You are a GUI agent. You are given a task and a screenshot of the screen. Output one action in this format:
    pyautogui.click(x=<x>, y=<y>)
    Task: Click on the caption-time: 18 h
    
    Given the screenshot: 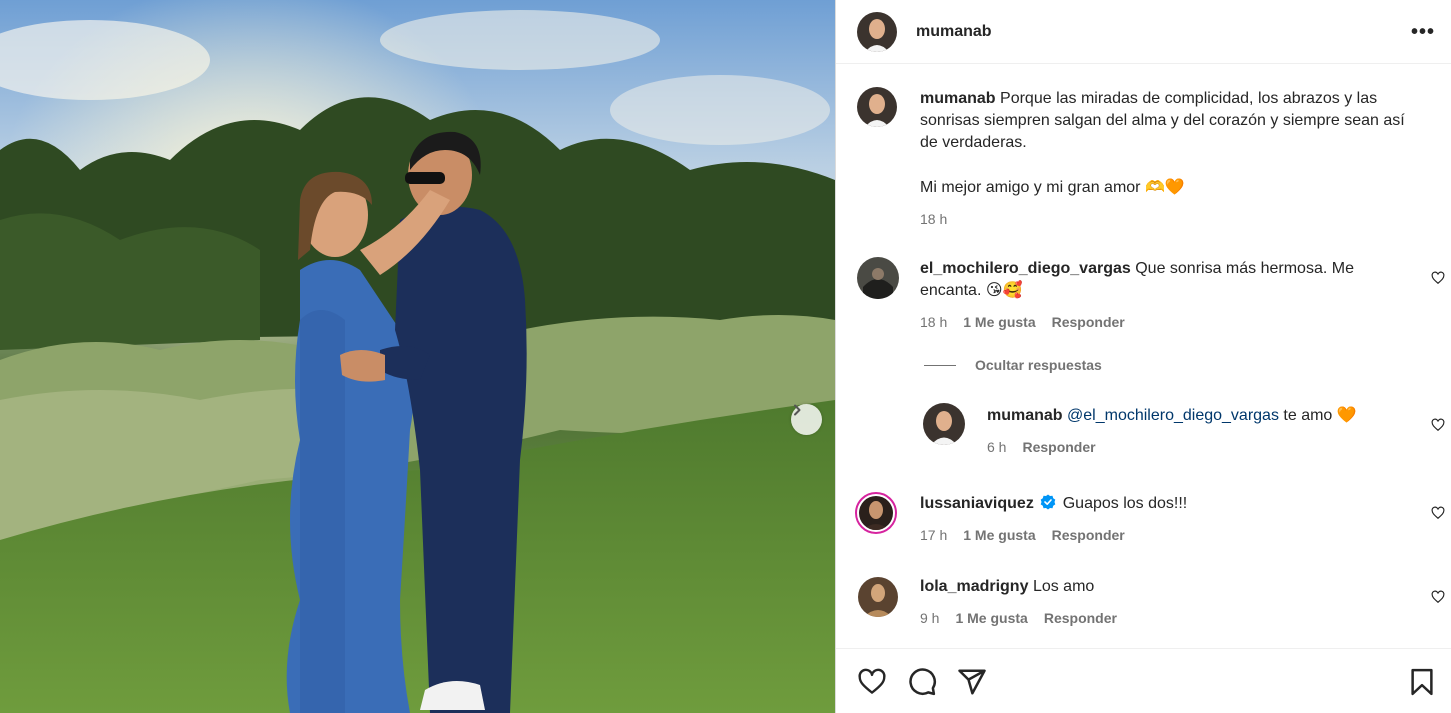 What is the action you would take?
    pyautogui.click(x=933, y=219)
    